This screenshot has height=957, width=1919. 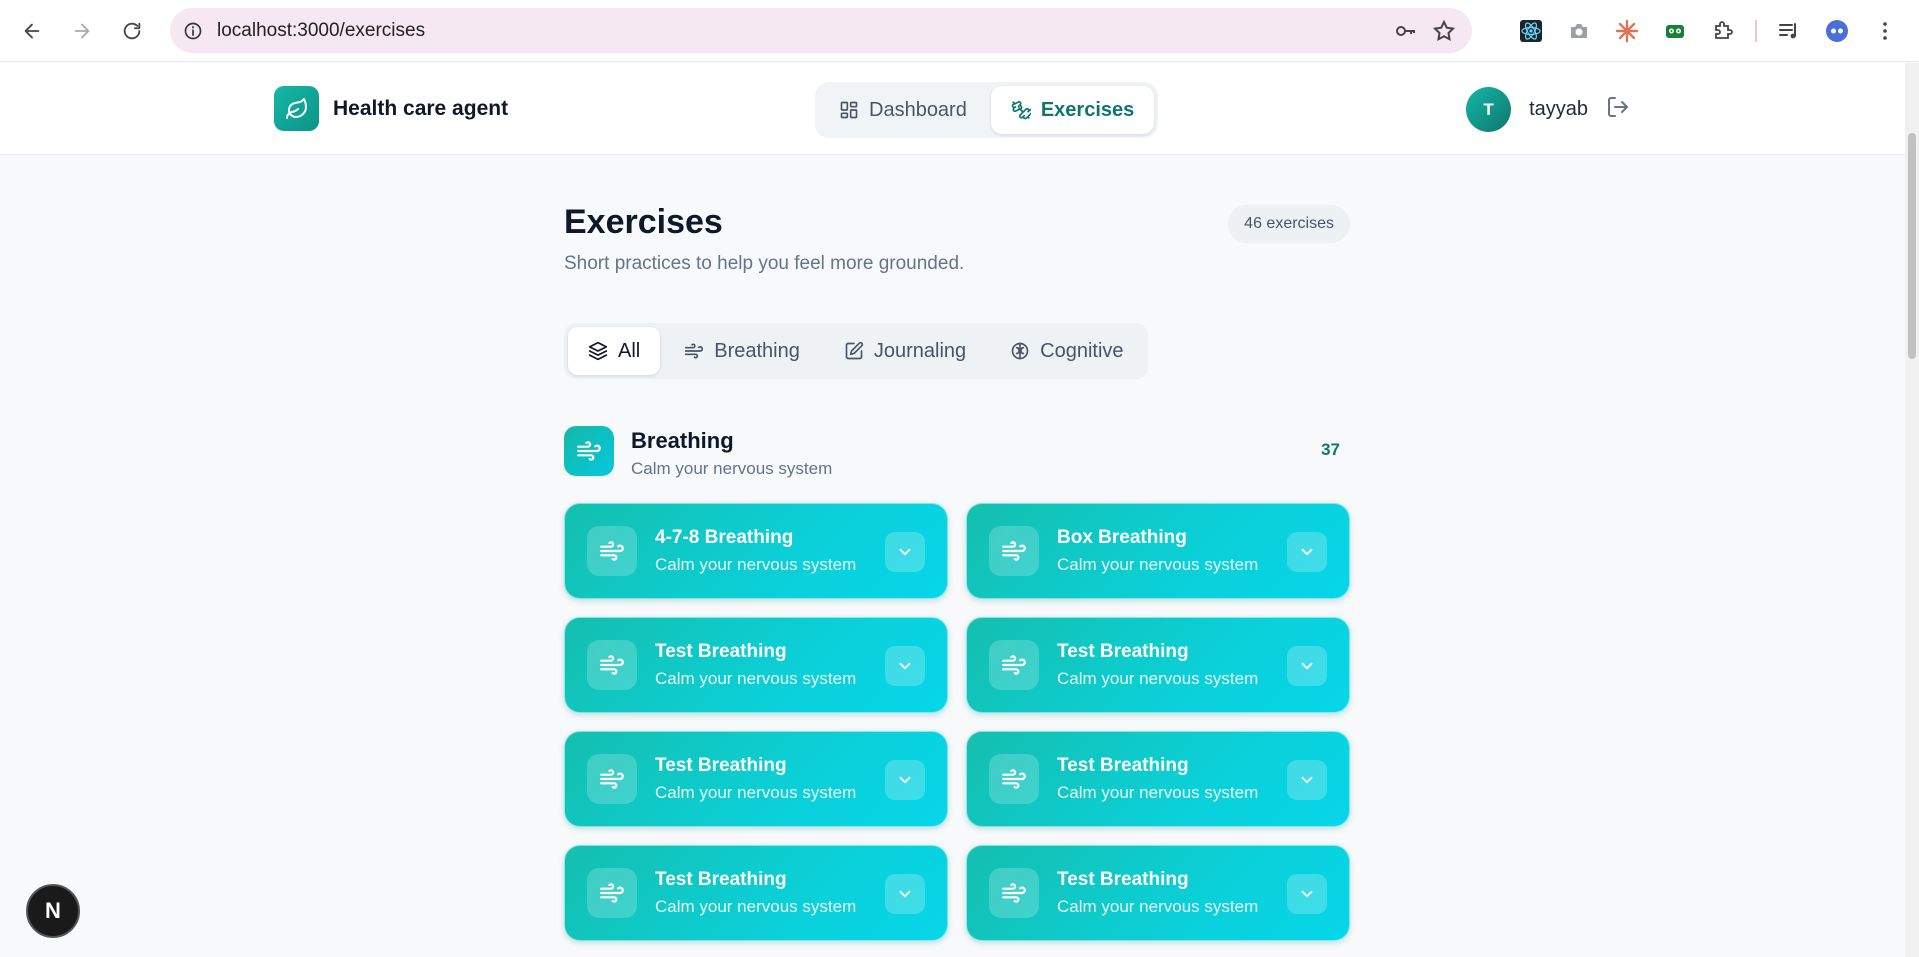 I want to click on toolbar-separator, so click(x=1756, y=31).